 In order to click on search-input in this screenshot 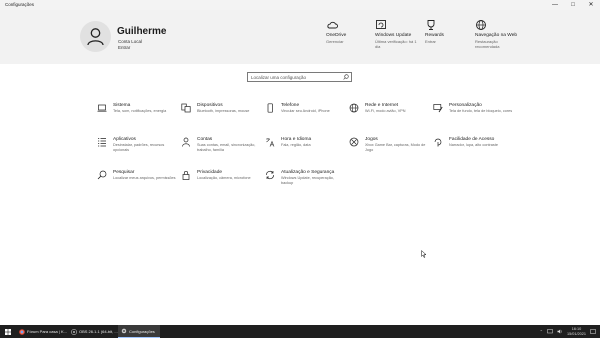, I will do `click(296, 77)`.